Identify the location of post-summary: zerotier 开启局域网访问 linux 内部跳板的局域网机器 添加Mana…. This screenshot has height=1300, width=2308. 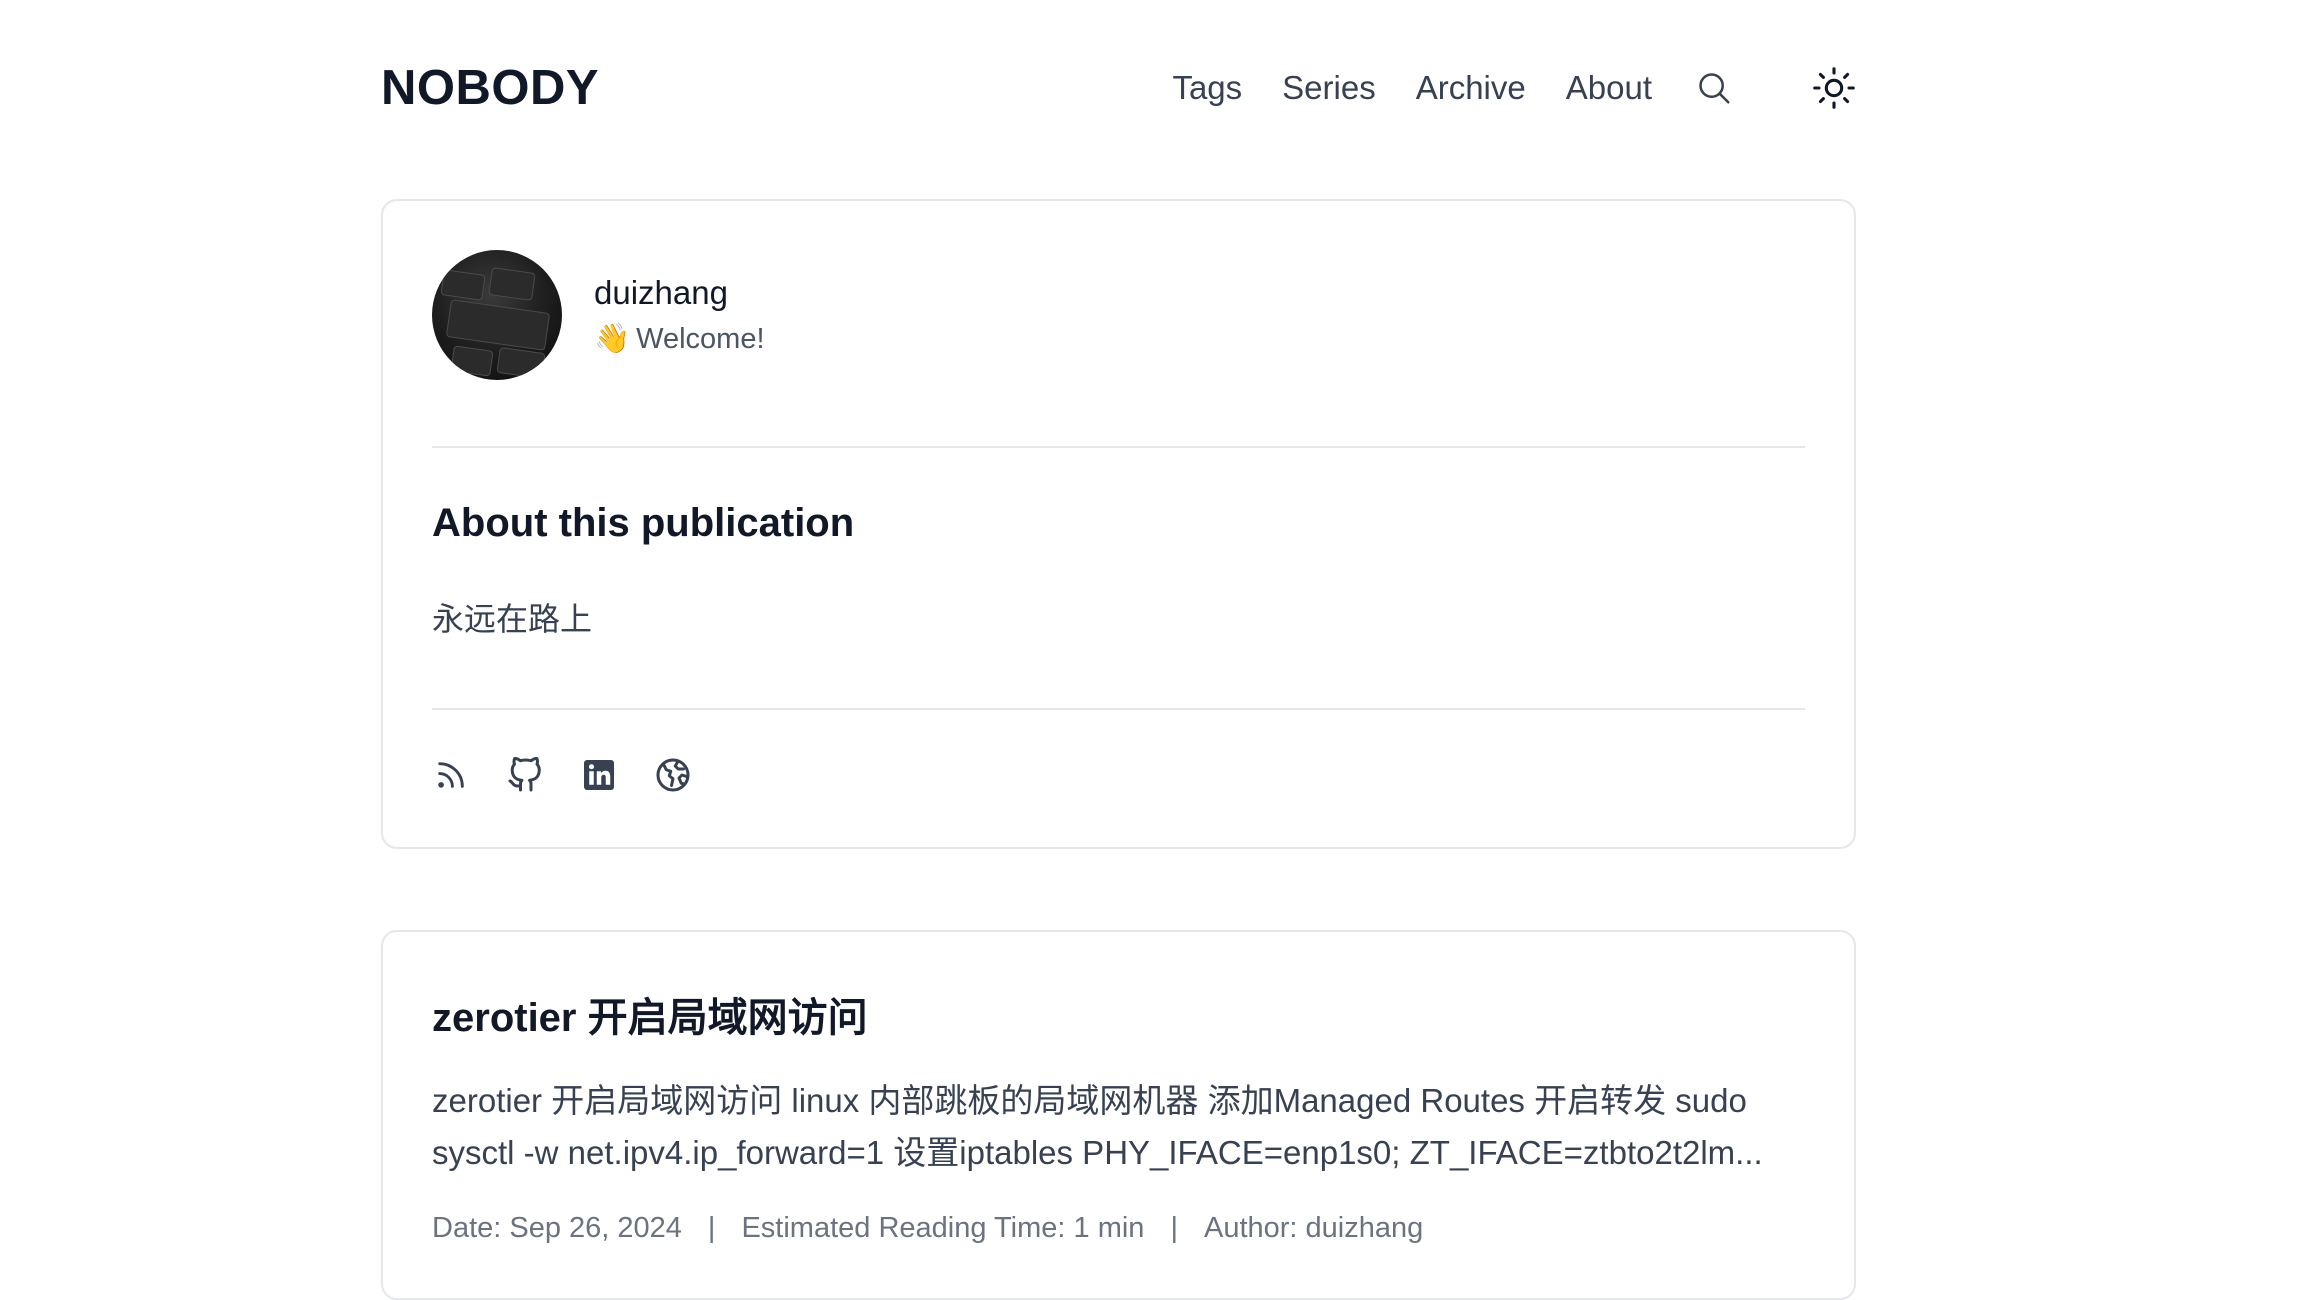
(1097, 1126).